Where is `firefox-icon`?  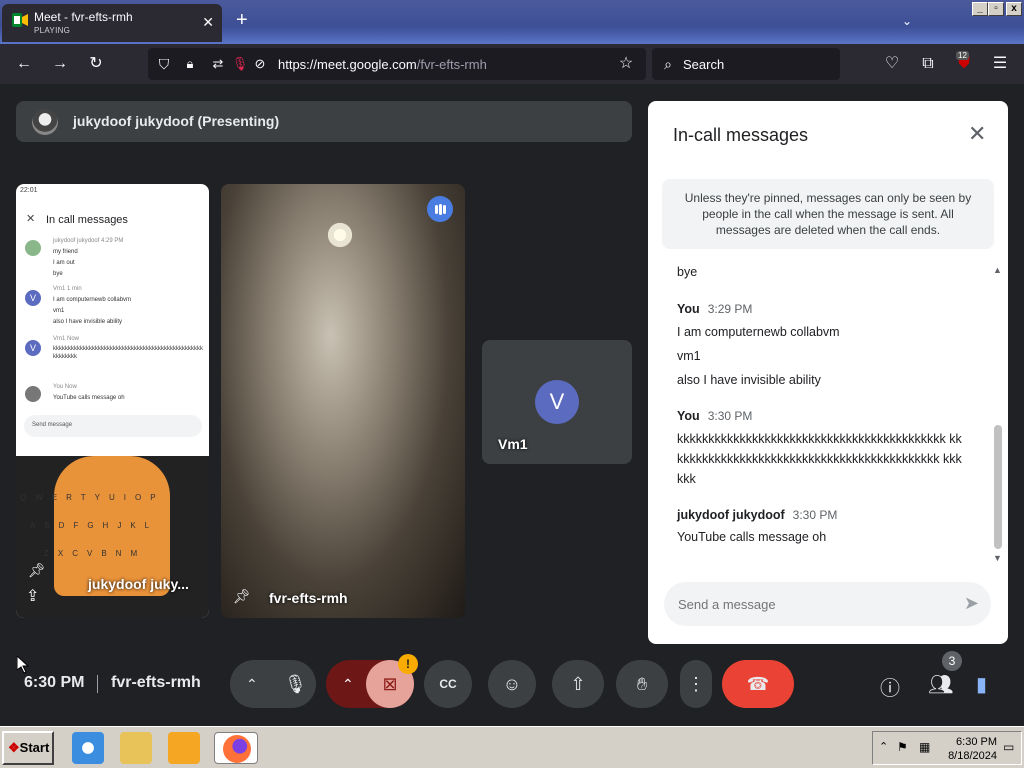 firefox-icon is located at coordinates (237, 749).